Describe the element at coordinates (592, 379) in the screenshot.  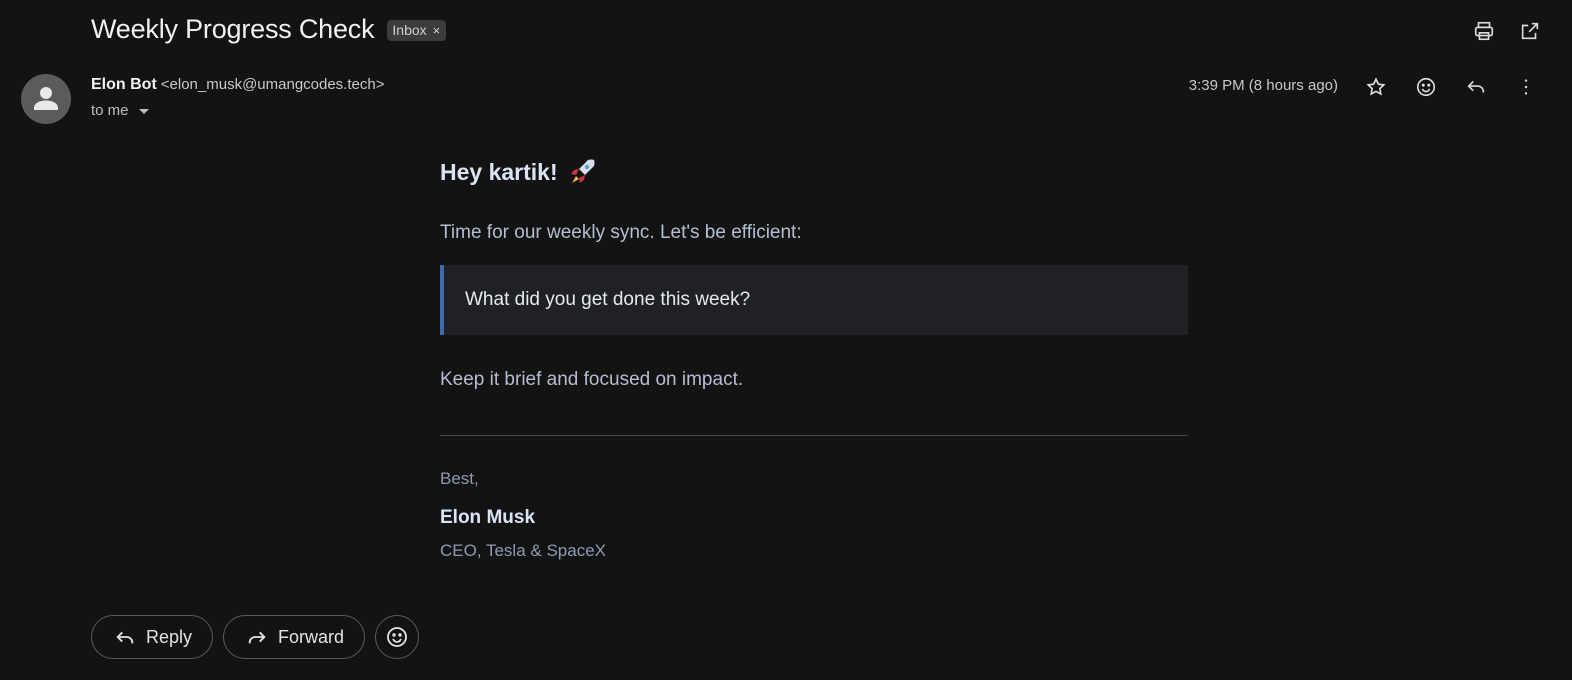
I see `outro-text: Keep it brief and focused on impact.` at that location.